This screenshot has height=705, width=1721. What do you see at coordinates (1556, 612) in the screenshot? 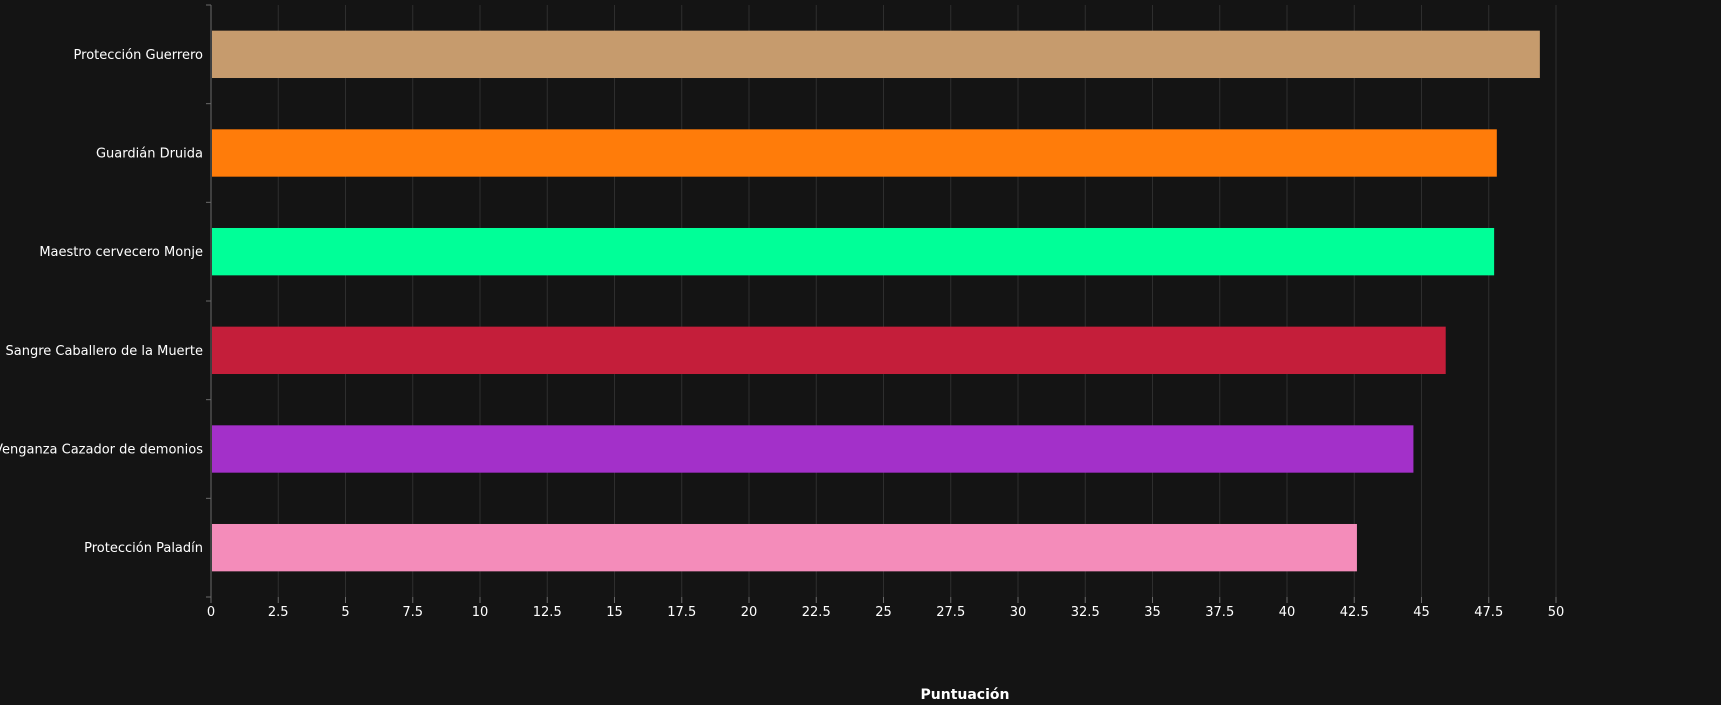
I see `x-tick-label: 50` at bounding box center [1556, 612].